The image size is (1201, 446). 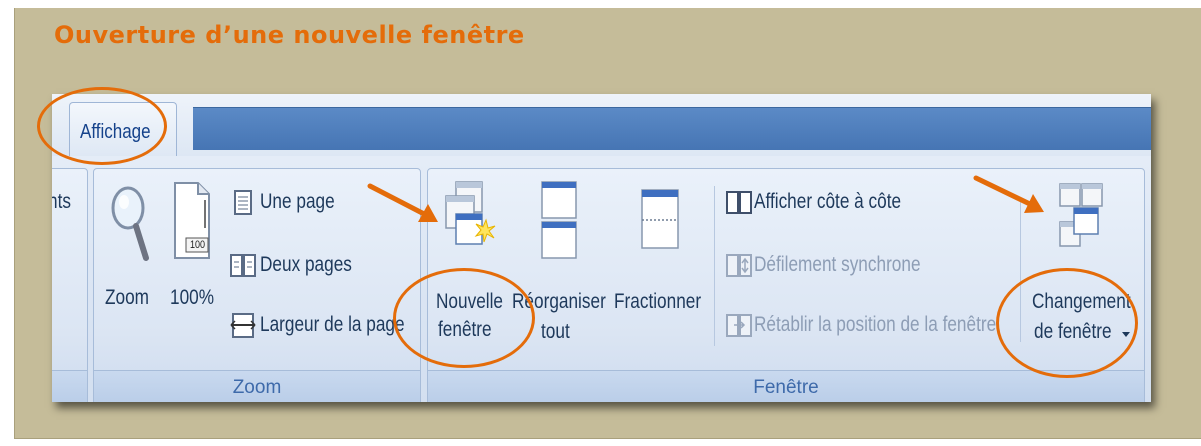 What do you see at coordinates (243, 325) in the screenshot?
I see `page-width-icon` at bounding box center [243, 325].